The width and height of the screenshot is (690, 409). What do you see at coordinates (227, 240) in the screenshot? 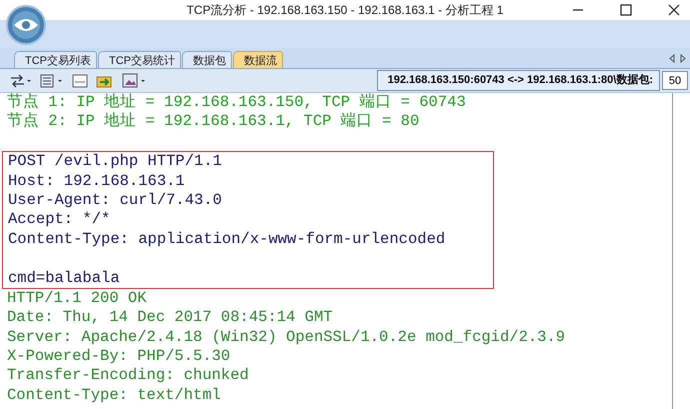
I see `request-line: Content-Type: application/x-www-form-urlencoded` at bounding box center [227, 240].